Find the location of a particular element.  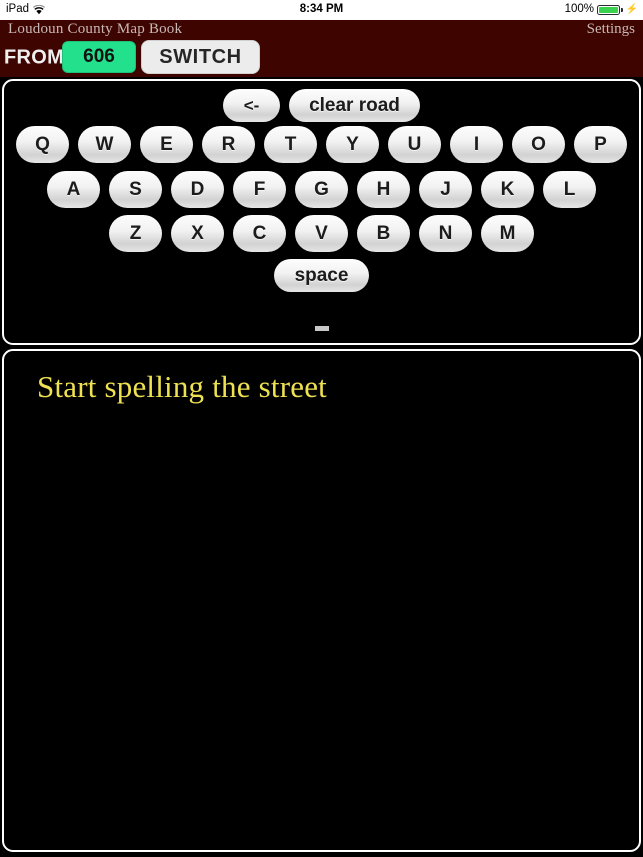

key-s: S is located at coordinates (135, 189).